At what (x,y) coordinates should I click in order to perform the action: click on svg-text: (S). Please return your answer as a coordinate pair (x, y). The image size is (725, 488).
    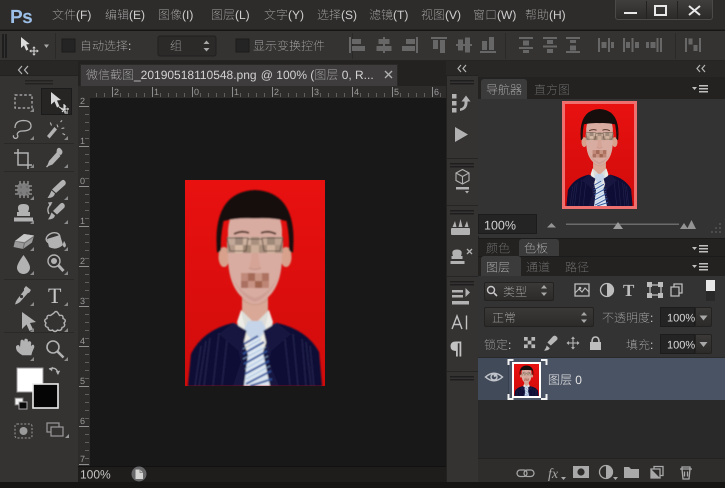
    Looking at the image, I should click on (349, 15).